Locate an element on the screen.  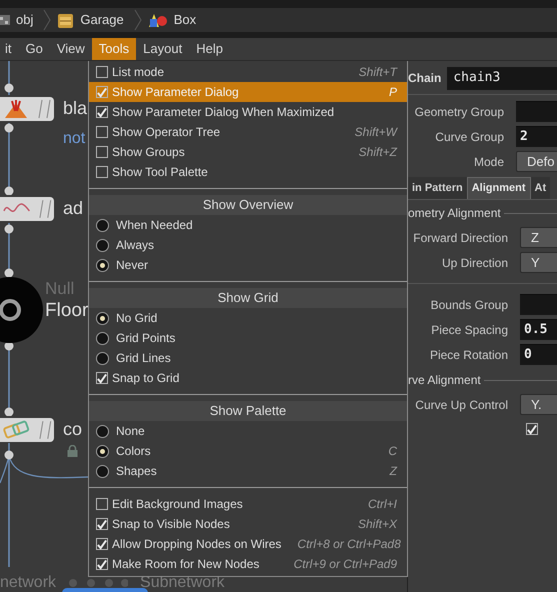
node-comment: not is located at coordinates (74, 139).